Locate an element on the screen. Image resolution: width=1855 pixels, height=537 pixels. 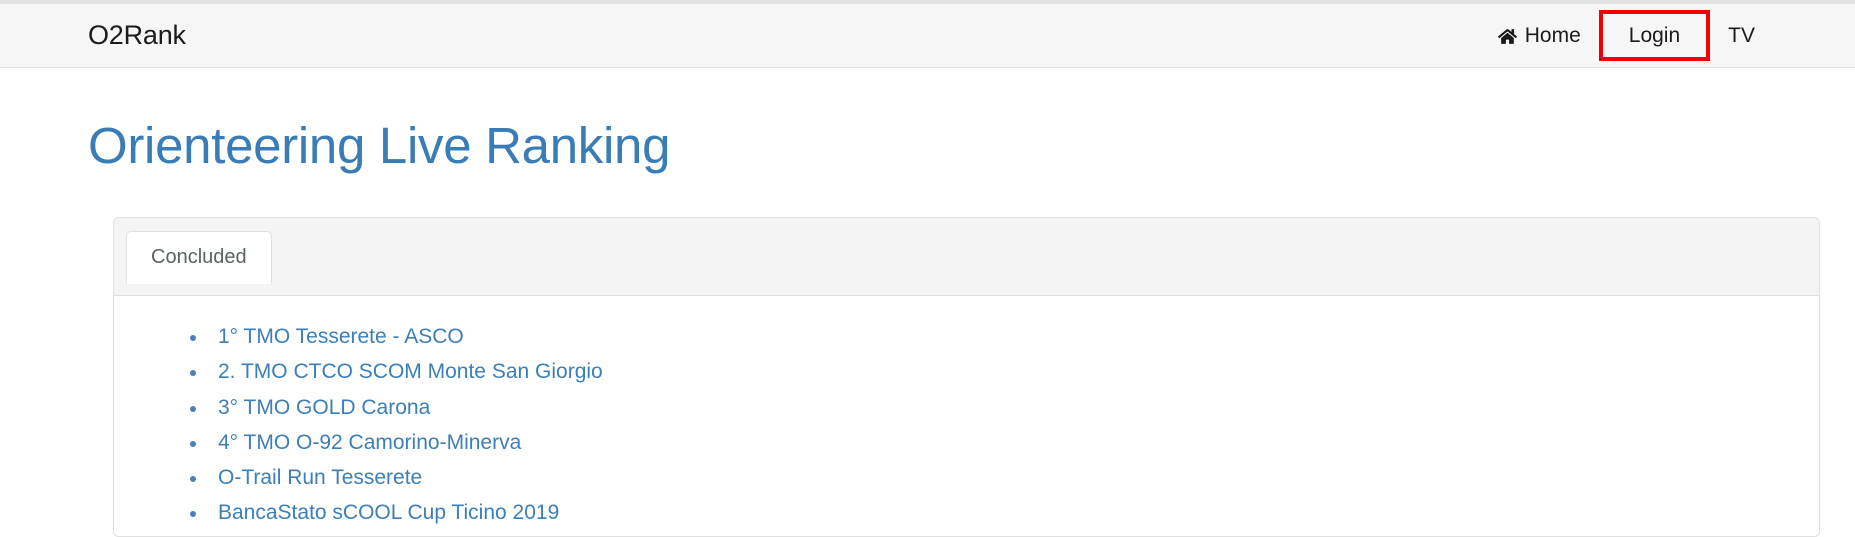
event-link: 4° TMO O-92 Camorino-Minerva is located at coordinates (369, 442).